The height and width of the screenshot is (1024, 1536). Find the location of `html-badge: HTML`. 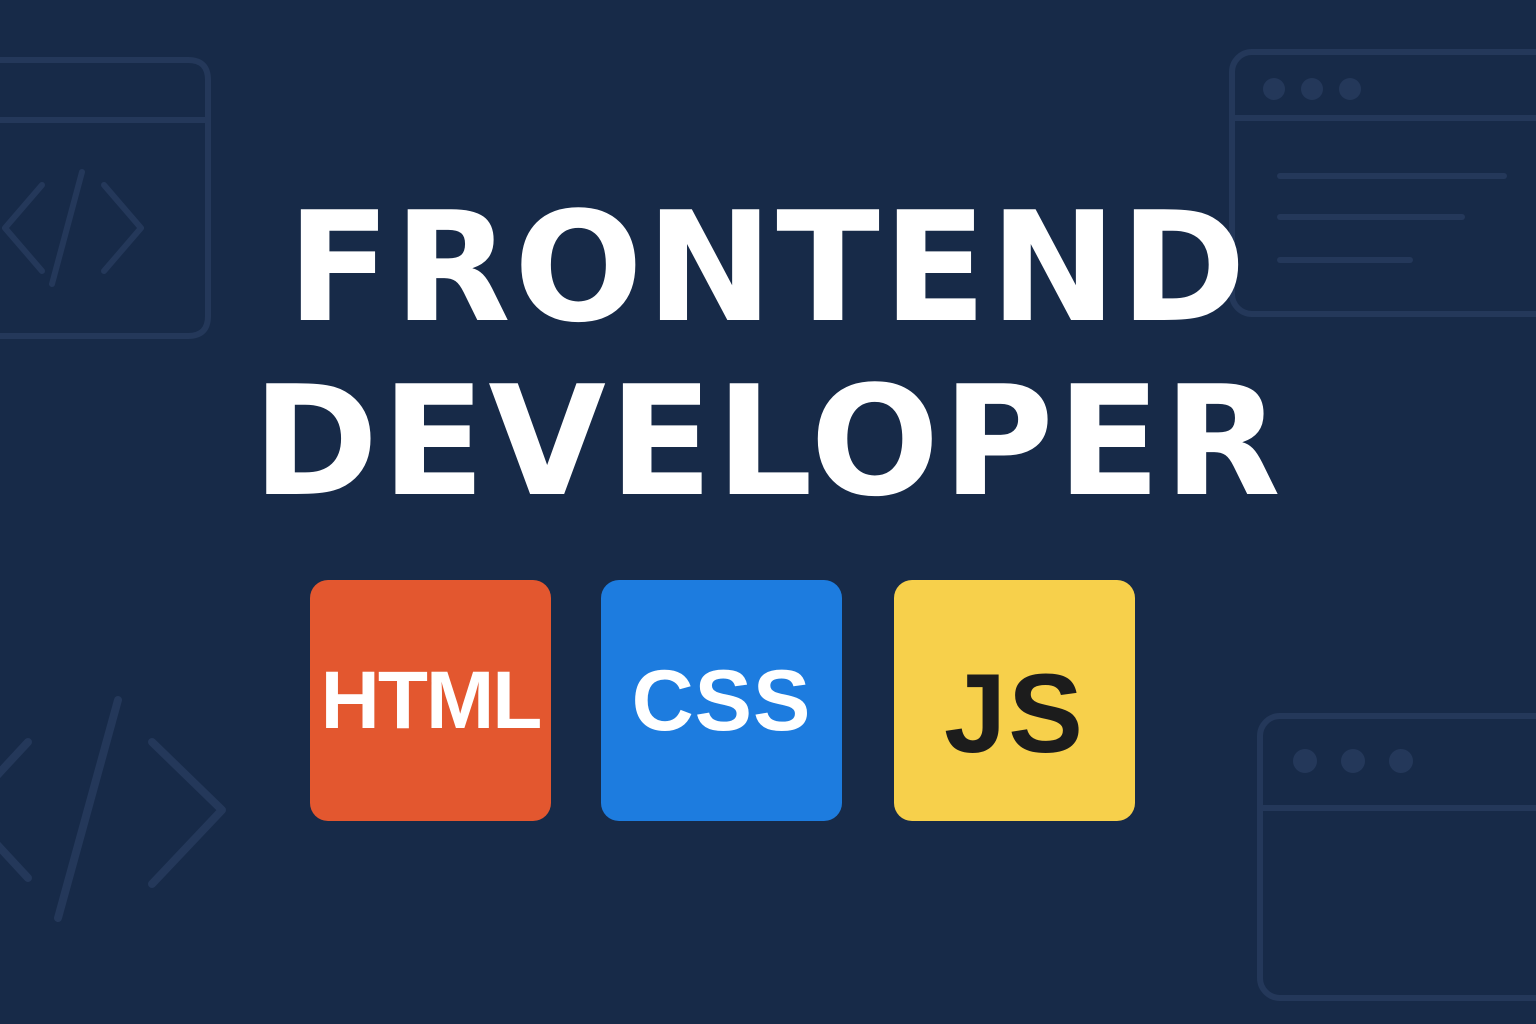

html-badge: HTML is located at coordinates (430, 700).